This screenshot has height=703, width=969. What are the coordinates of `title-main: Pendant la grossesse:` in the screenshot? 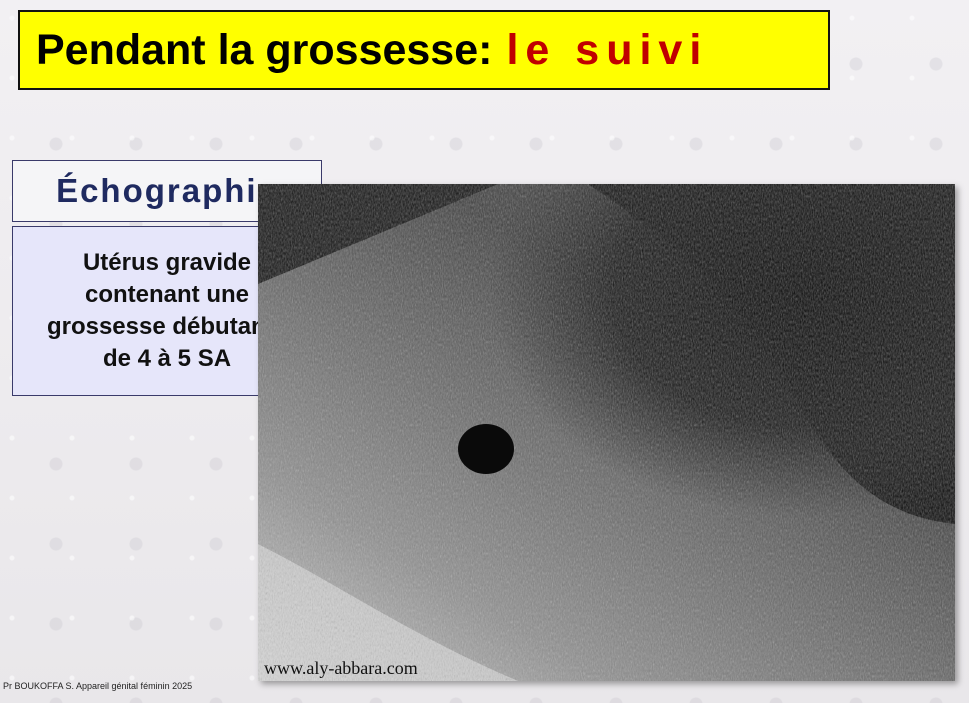 It's located at (264, 49).